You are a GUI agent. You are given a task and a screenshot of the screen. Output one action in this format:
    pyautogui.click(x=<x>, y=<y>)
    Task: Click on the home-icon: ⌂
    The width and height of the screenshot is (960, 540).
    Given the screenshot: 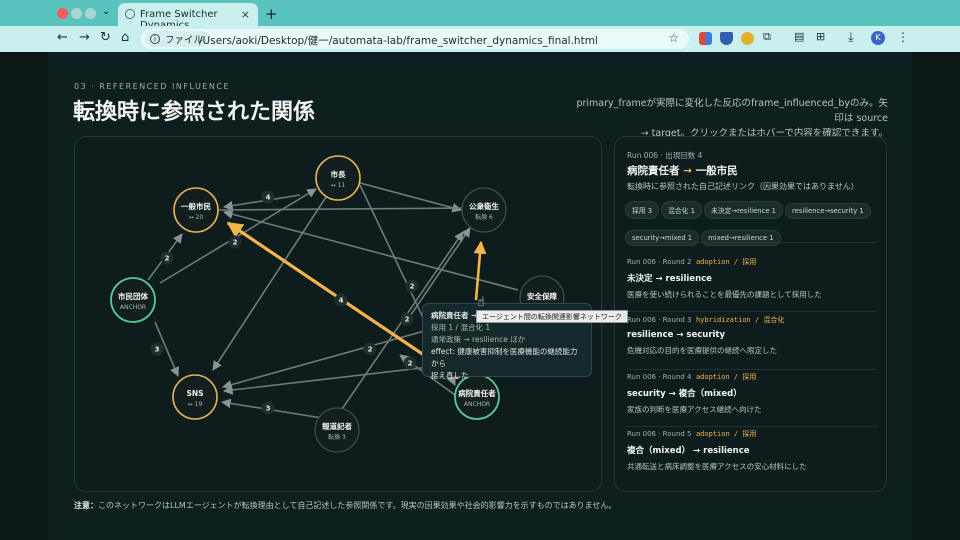 What is the action you would take?
    pyautogui.click(x=125, y=37)
    